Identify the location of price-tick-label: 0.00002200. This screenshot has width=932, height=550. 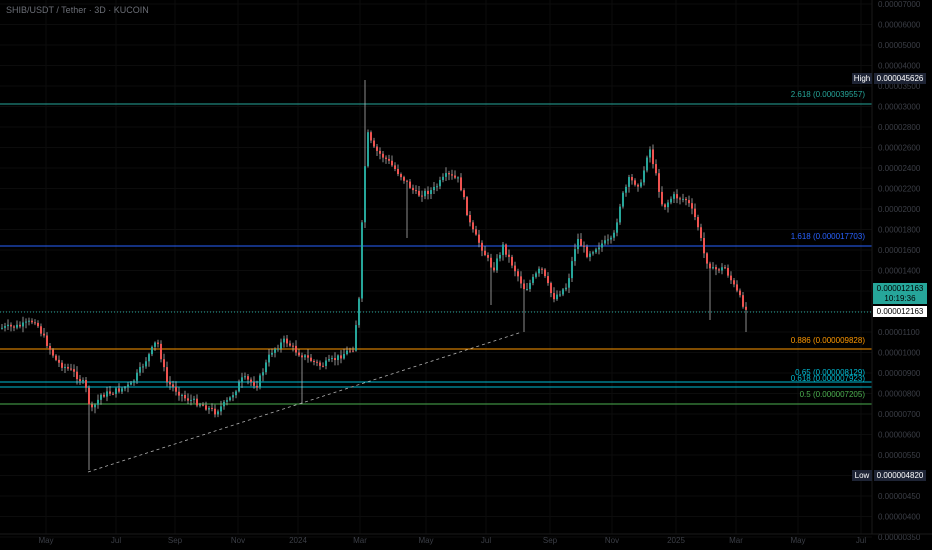
(899, 189).